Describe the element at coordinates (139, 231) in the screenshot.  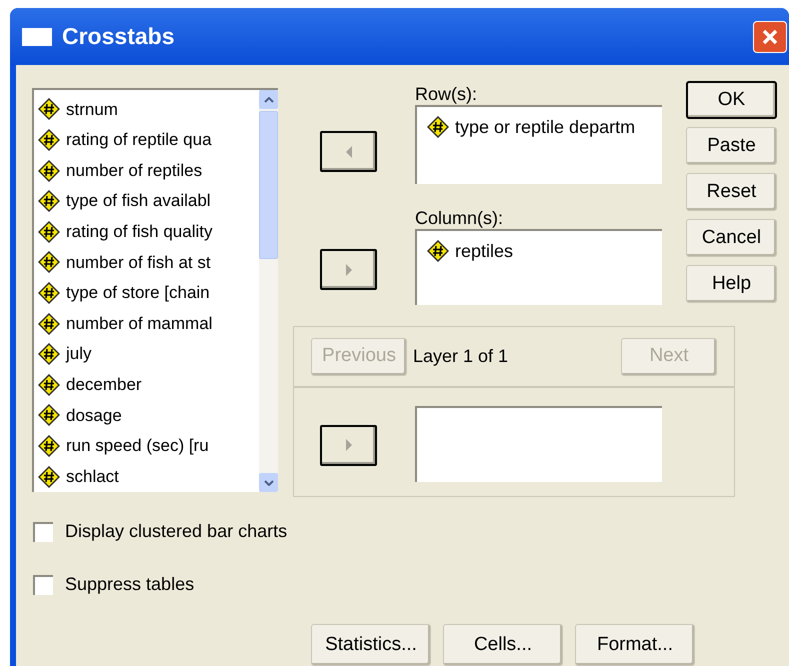
I see `variable-name: rating of fish quality` at that location.